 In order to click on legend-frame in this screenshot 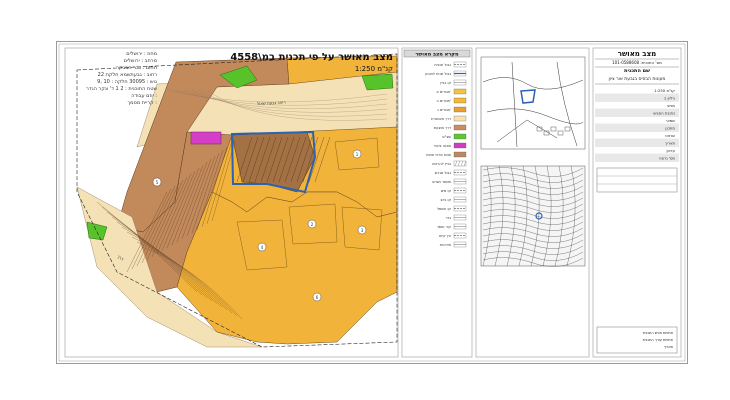, I will do `click(437, 202)`.